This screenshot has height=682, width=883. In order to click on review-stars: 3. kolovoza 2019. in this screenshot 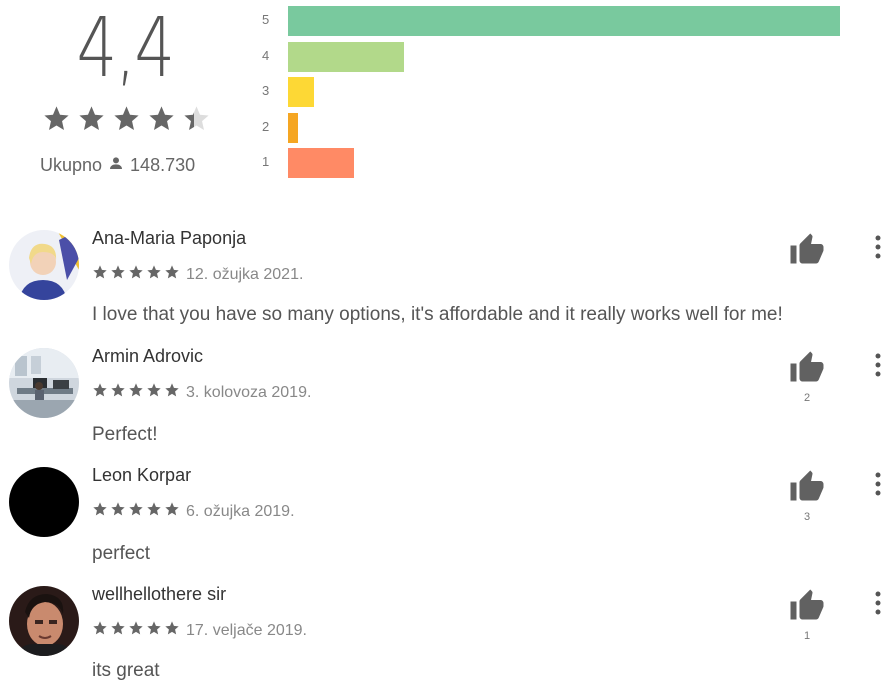, I will do `click(201, 392)`.